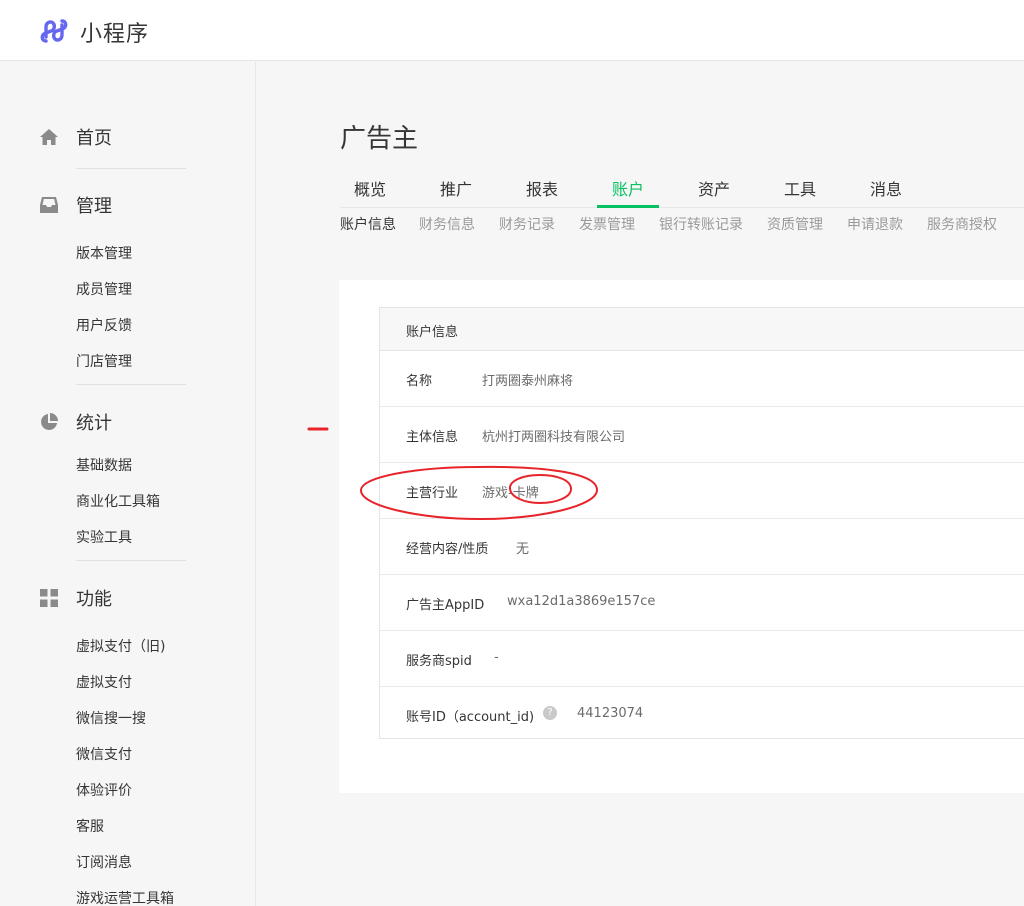 This screenshot has width=1024, height=906. I want to click on active-tab-indicator, so click(628, 206).